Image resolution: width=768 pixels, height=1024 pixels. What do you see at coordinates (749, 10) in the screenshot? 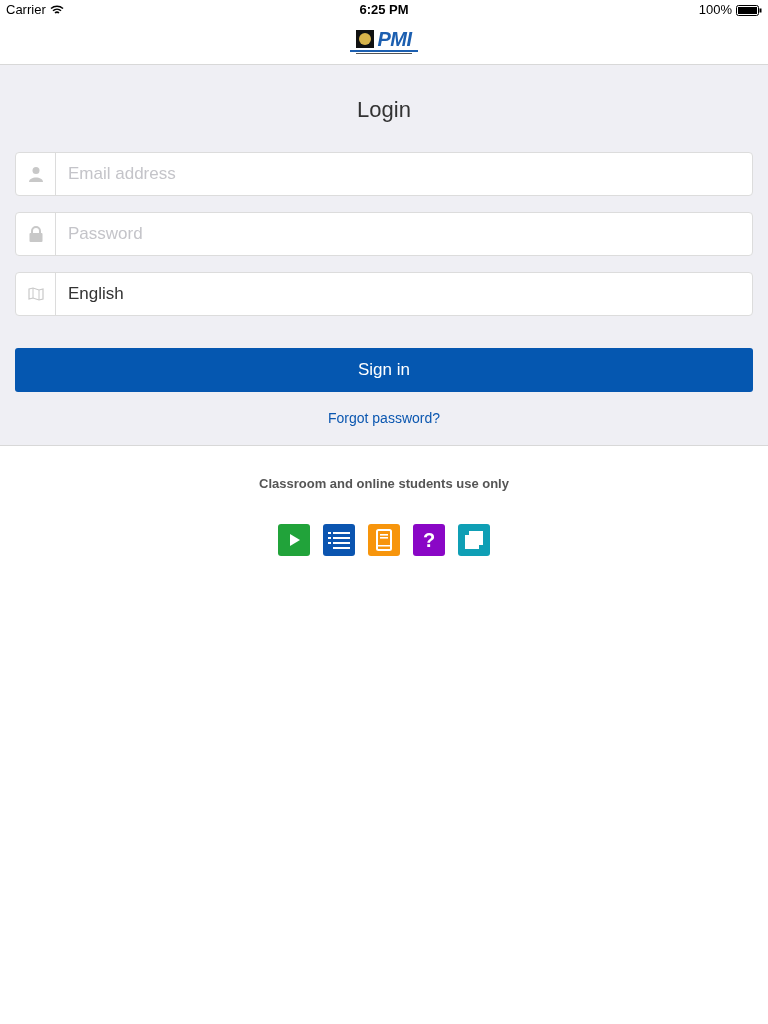
I see `battery-icon` at bounding box center [749, 10].